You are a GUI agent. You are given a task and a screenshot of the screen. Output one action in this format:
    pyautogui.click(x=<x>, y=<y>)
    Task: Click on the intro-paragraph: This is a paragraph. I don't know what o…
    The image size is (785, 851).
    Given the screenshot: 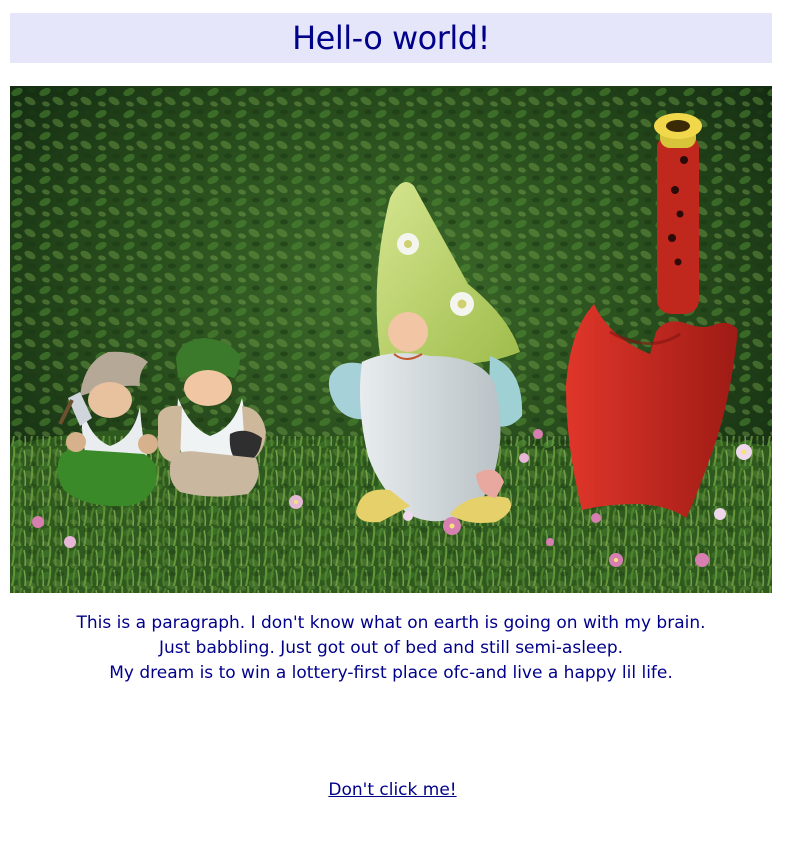 What is the action you would take?
    pyautogui.click(x=391, y=648)
    